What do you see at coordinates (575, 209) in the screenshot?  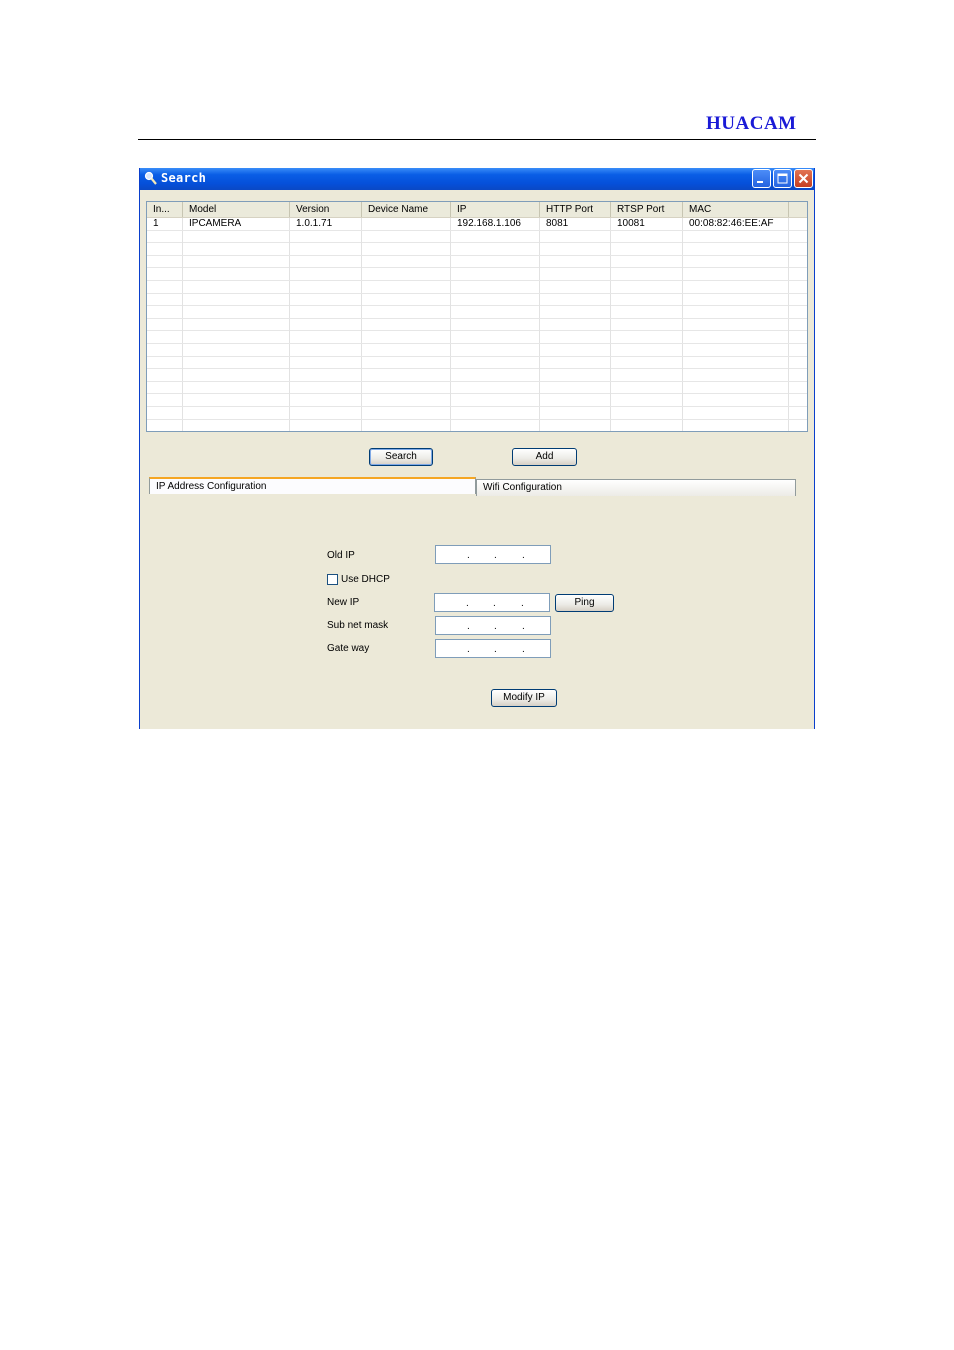 I see `column-header-http-port: HTTP Port` at bounding box center [575, 209].